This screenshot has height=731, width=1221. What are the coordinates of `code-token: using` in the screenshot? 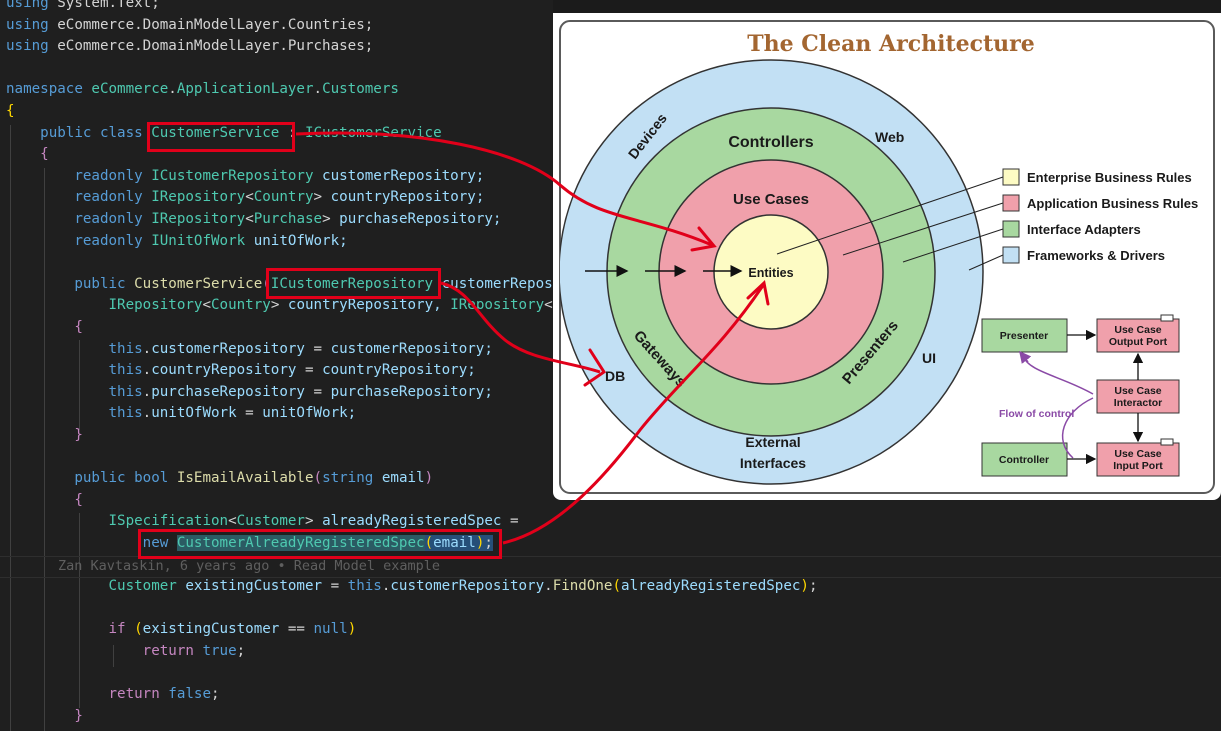 It's located at (32, 5).